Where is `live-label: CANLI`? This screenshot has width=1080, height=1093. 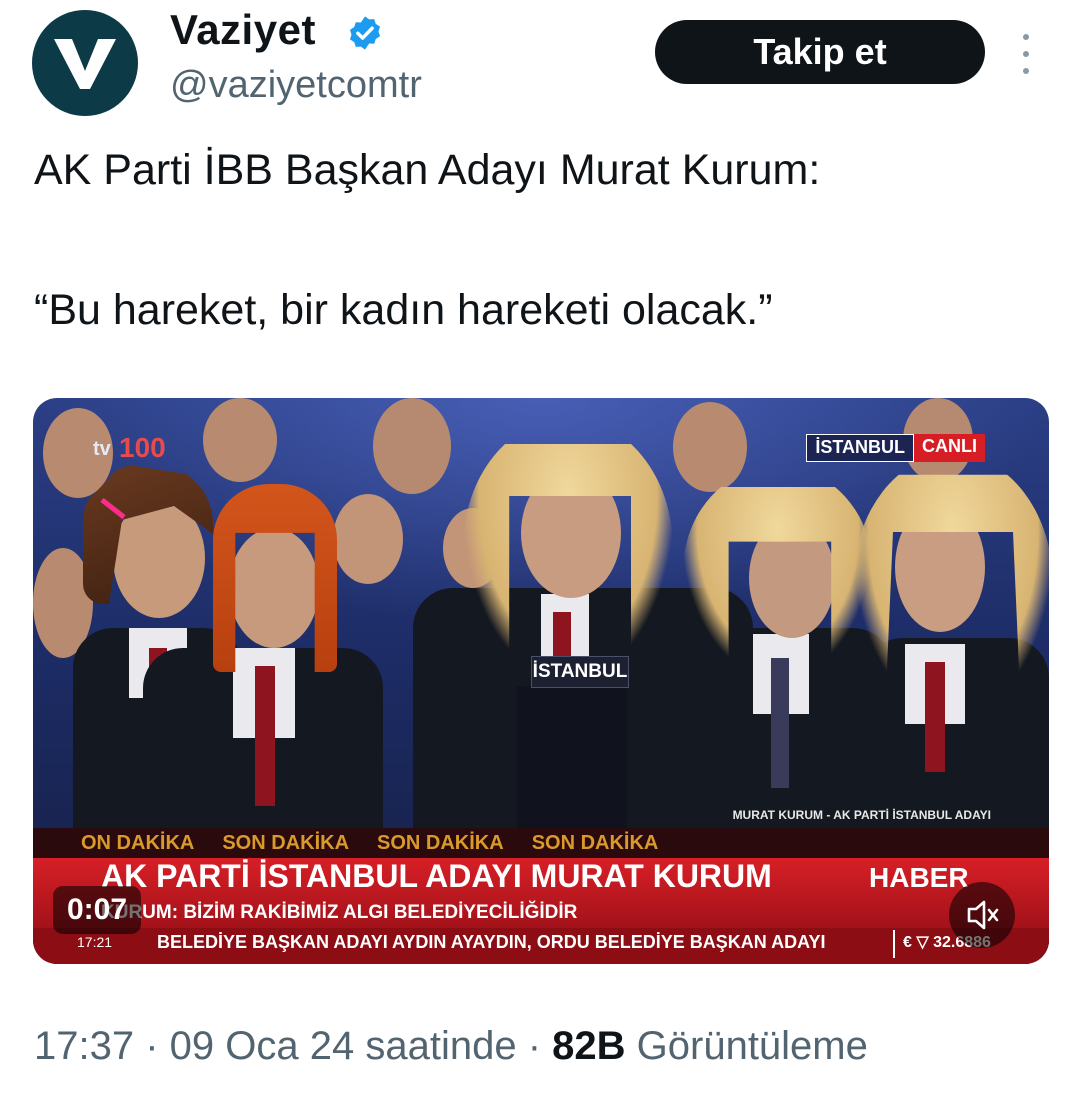 live-label: CANLI is located at coordinates (949, 448).